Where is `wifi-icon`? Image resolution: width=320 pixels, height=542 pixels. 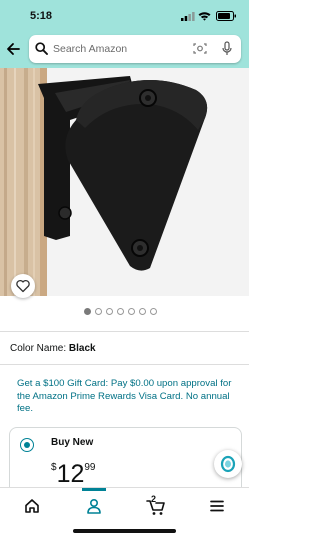 wifi-icon is located at coordinates (204, 16).